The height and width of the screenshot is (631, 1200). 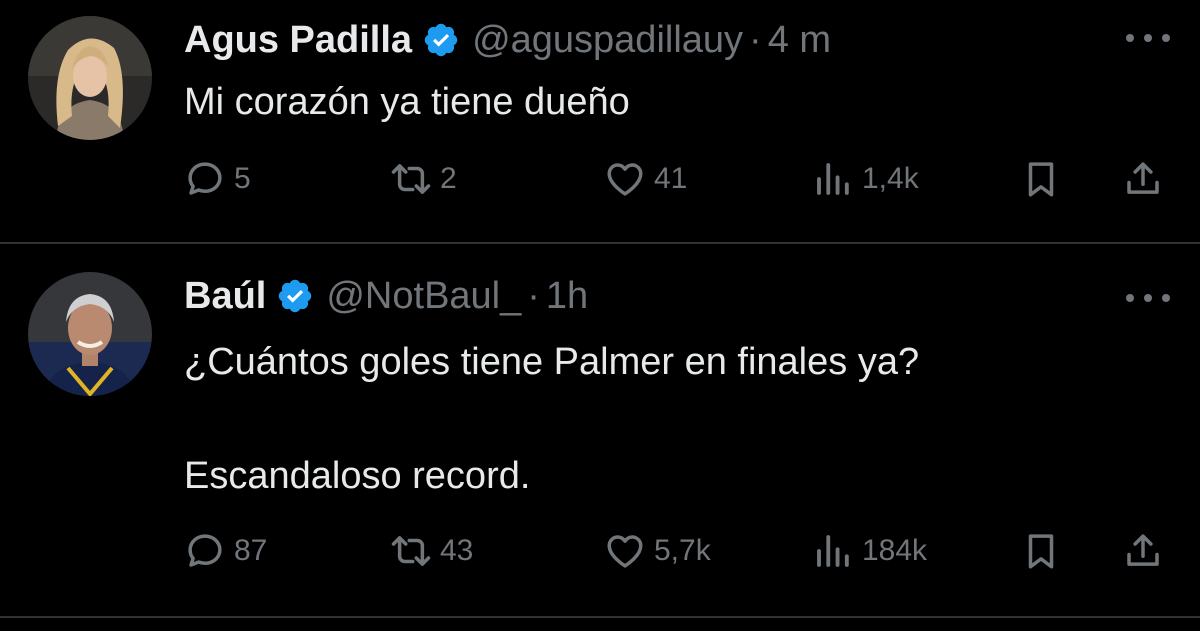 I want to click on author-handle: @aguspadillauy, so click(x=607, y=40).